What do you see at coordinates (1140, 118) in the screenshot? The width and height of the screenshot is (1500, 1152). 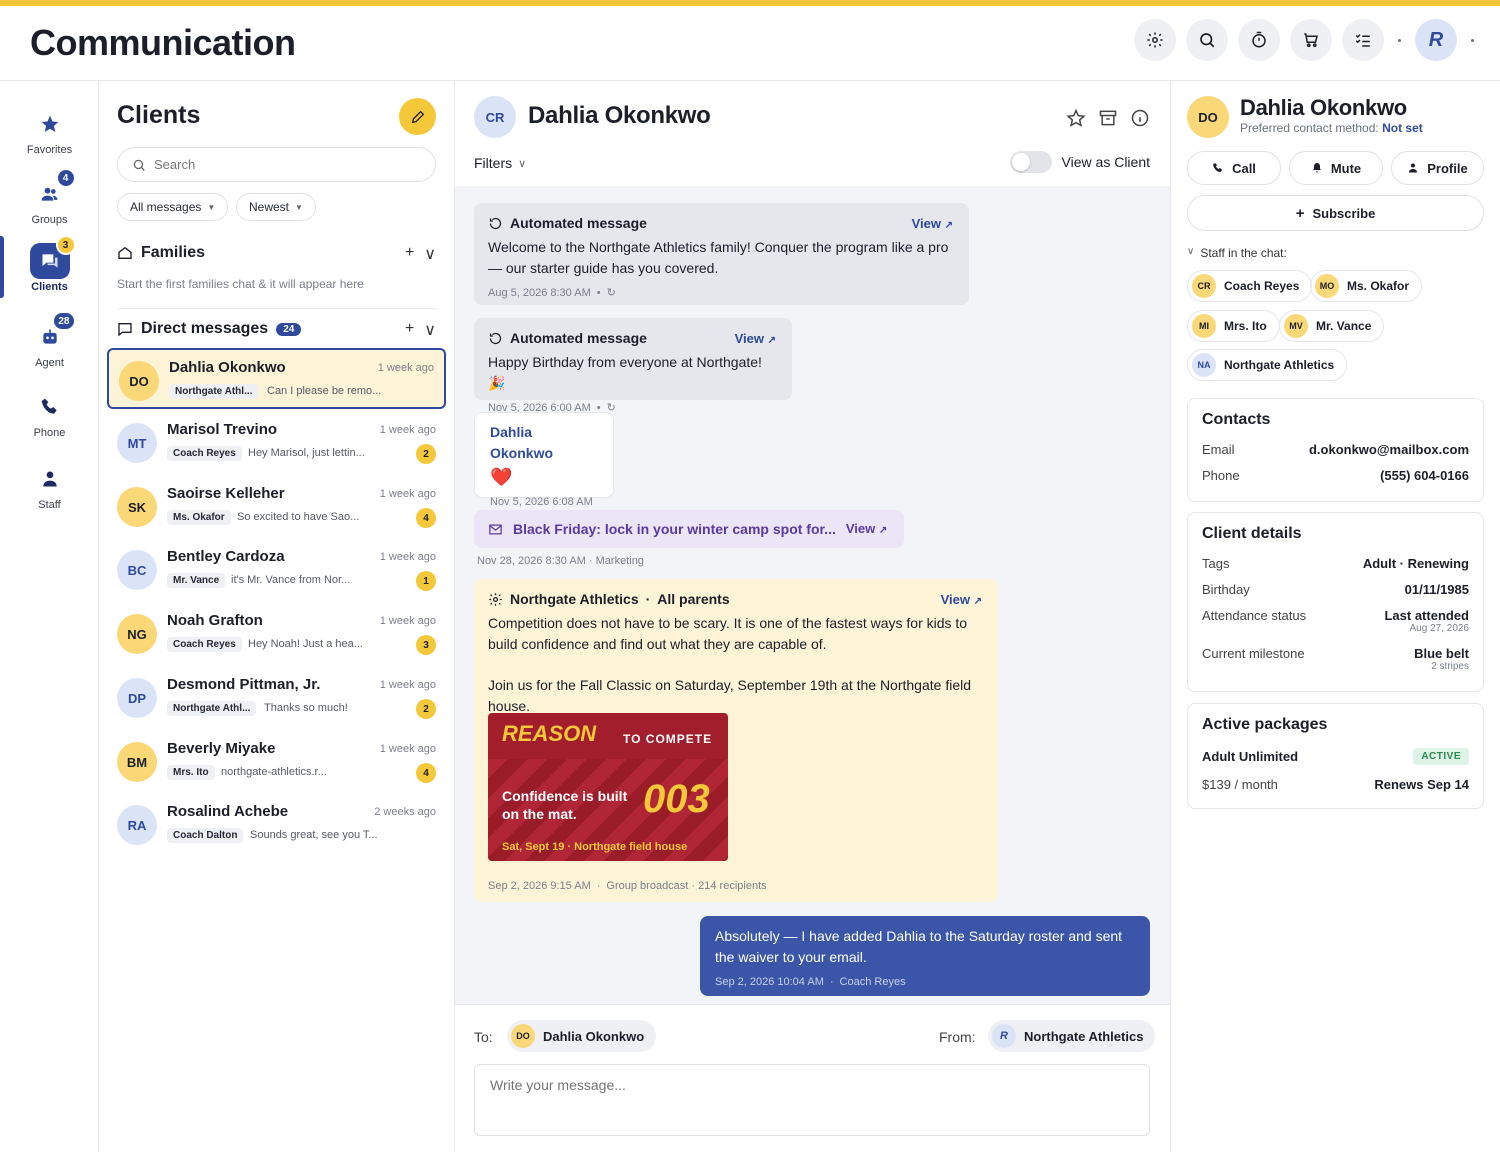 I see `info-icon` at bounding box center [1140, 118].